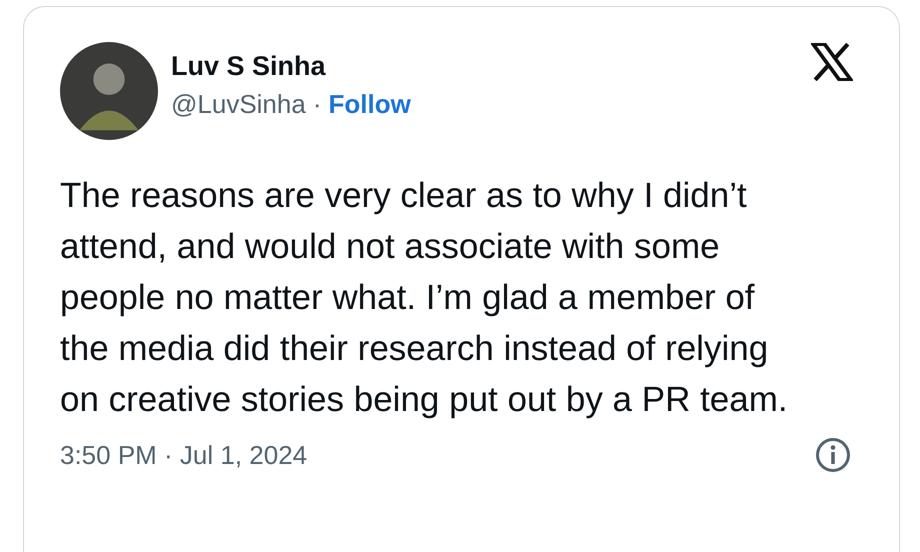  Describe the element at coordinates (833, 455) in the screenshot. I see `info-icon` at that location.